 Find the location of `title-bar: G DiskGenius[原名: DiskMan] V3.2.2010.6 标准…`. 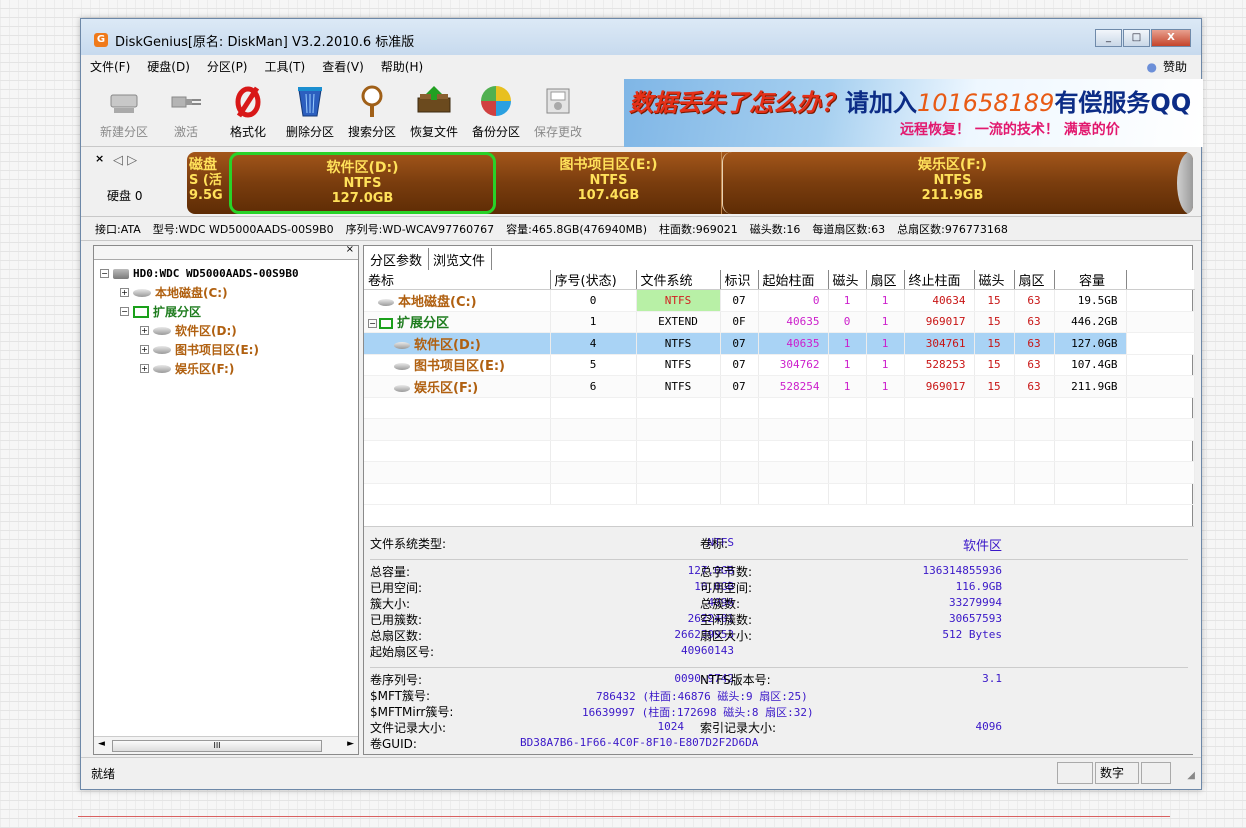

title-bar: G DiskGenius[原名: DiskMan] V3.2.2010.6 标准… is located at coordinates (641, 37).